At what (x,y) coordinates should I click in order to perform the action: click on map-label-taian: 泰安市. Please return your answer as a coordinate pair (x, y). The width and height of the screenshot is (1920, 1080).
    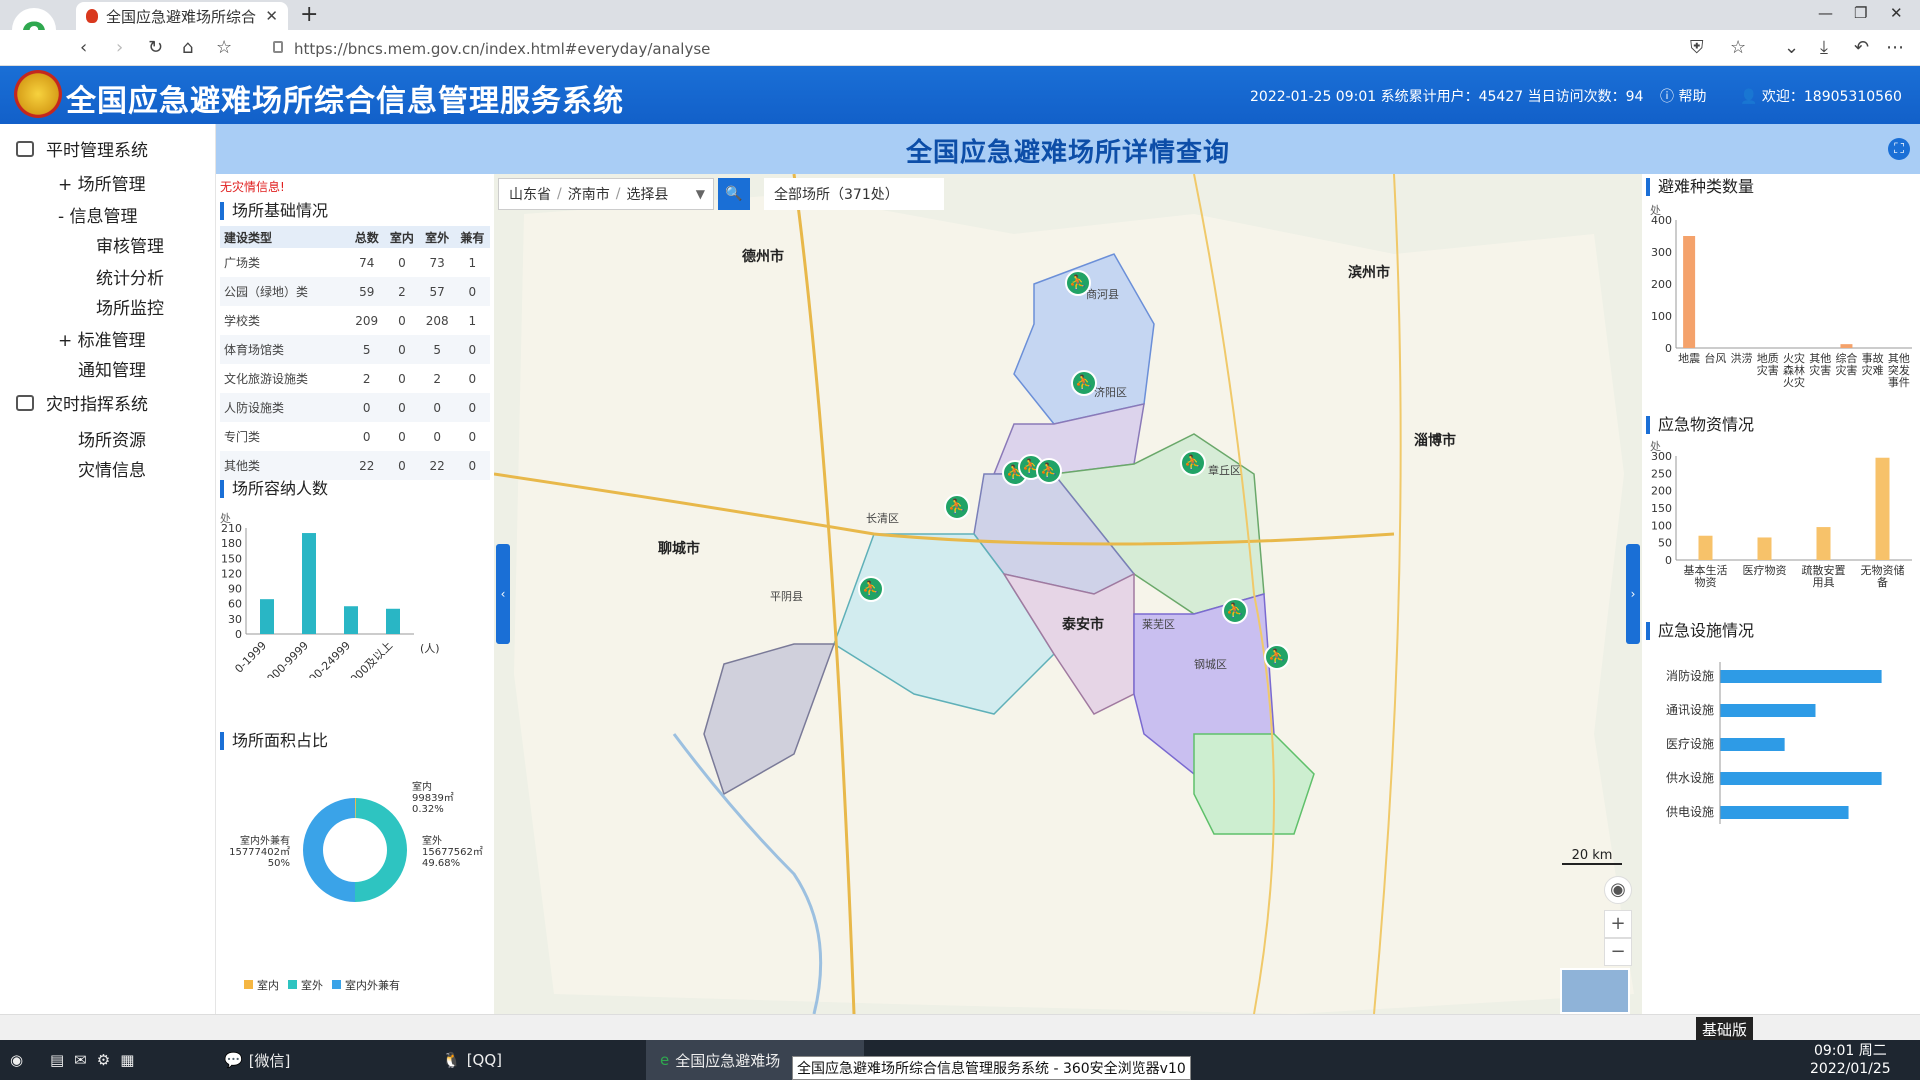
    Looking at the image, I should click on (1083, 625).